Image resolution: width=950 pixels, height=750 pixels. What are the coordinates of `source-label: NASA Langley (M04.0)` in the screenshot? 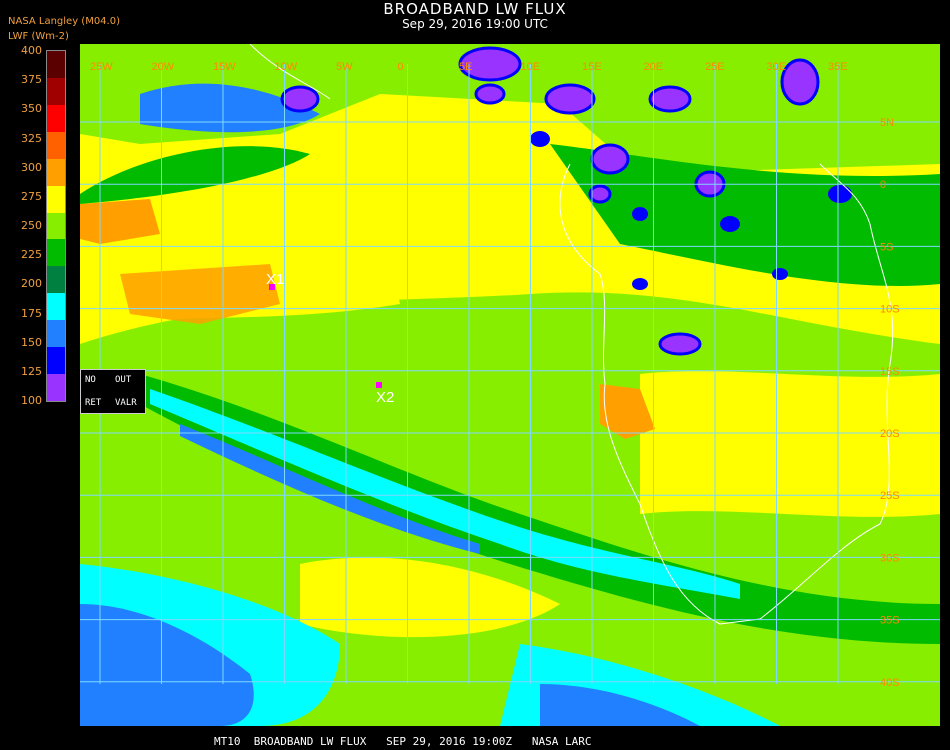 It's located at (64, 21).